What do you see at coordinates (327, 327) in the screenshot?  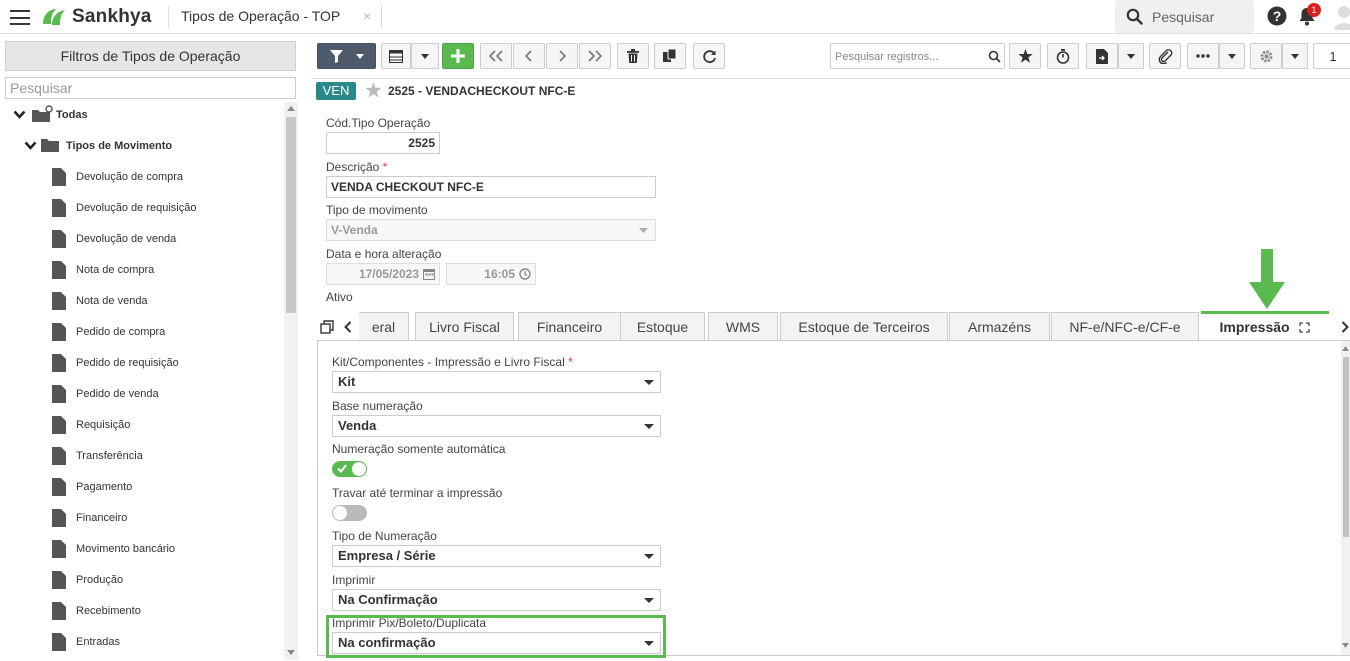 I see `restore-window-icon` at bounding box center [327, 327].